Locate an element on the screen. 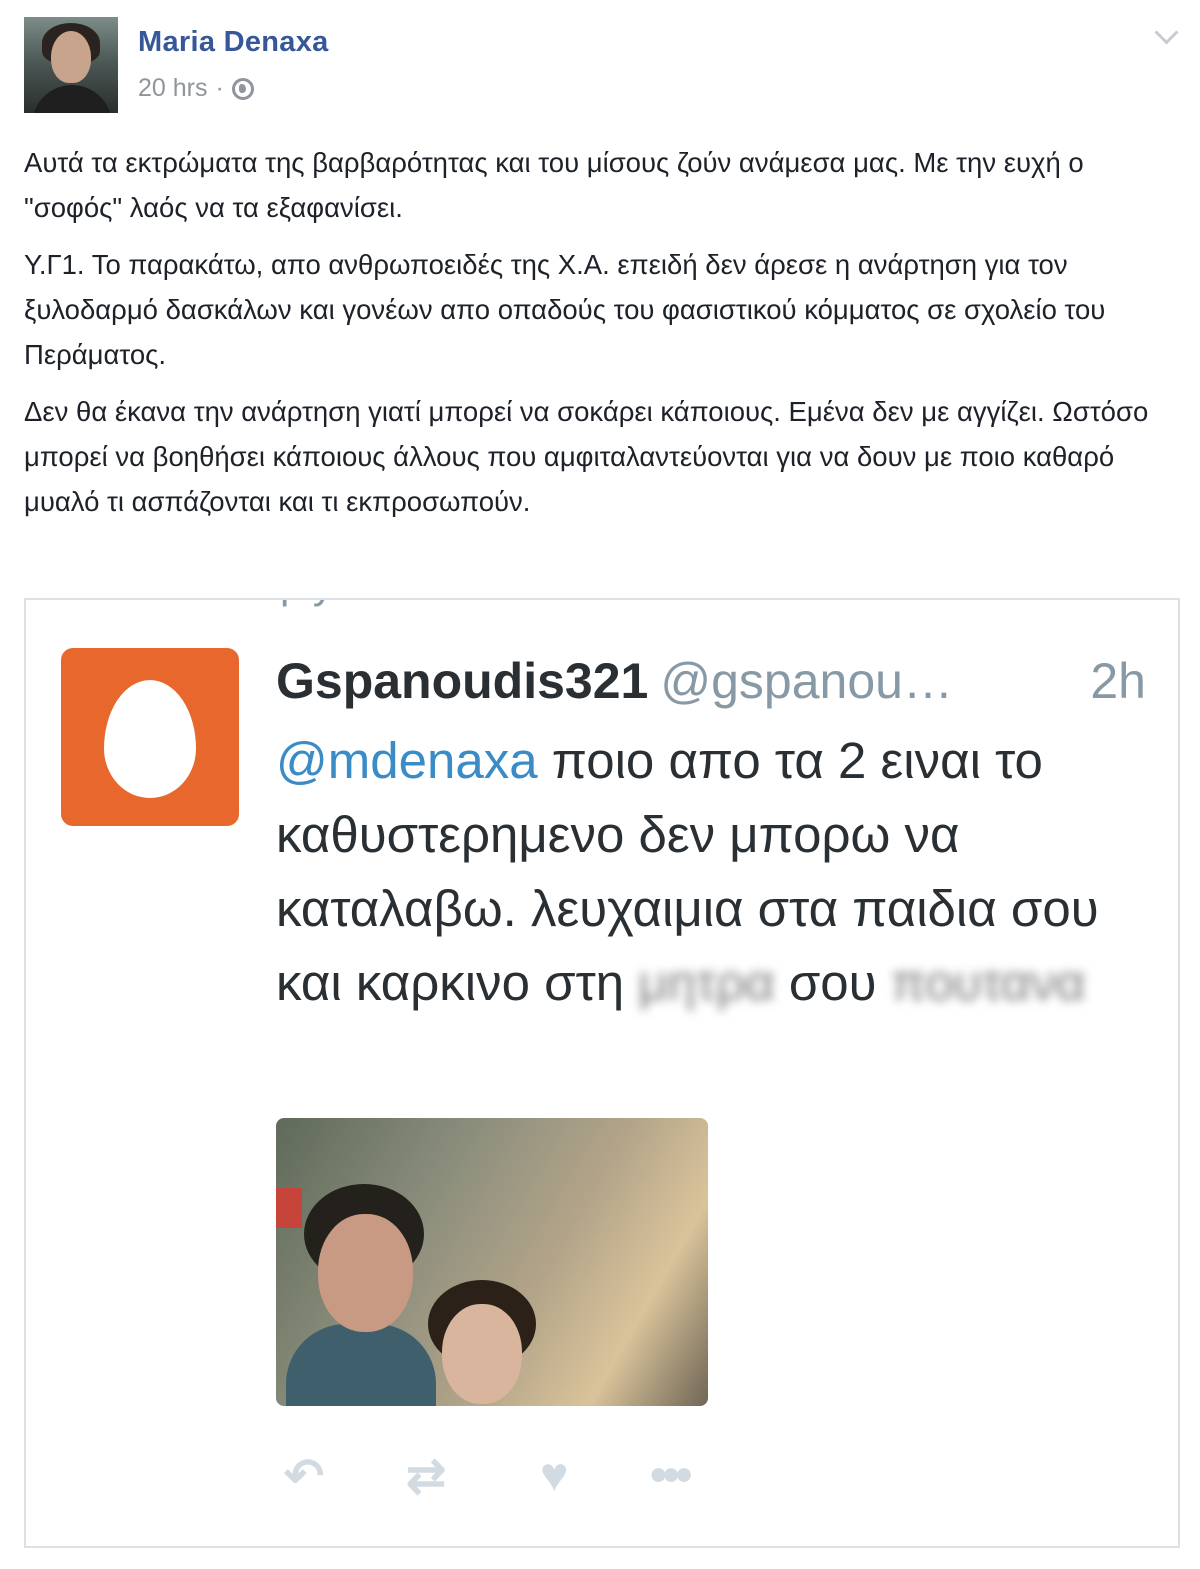 The height and width of the screenshot is (1569, 1200). reply-icon: ↶ is located at coordinates (304, 1476).